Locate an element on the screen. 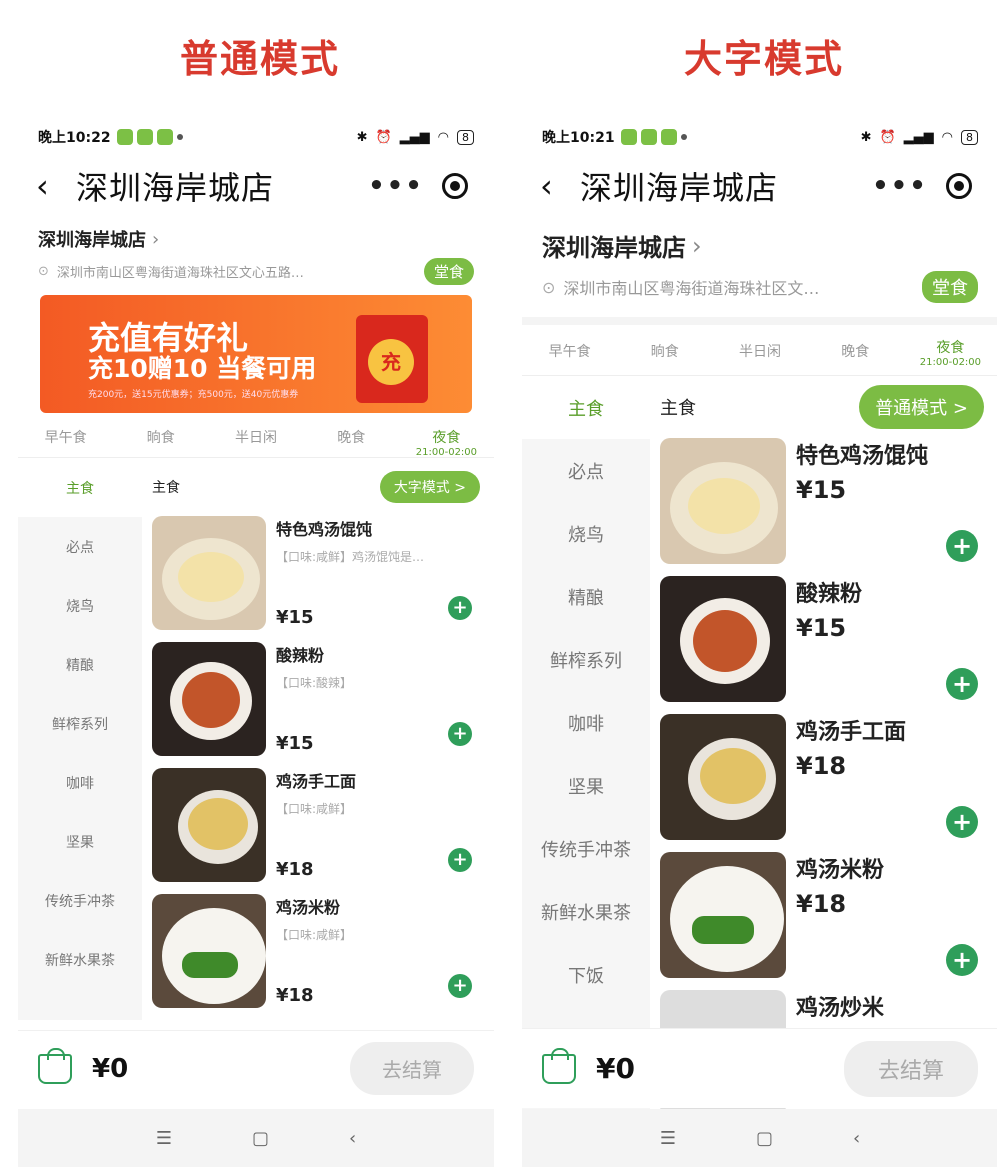 The width and height of the screenshot is (997, 1167). banner-subtitle: 充10赠10 当餐可用 is located at coordinates (202, 368).